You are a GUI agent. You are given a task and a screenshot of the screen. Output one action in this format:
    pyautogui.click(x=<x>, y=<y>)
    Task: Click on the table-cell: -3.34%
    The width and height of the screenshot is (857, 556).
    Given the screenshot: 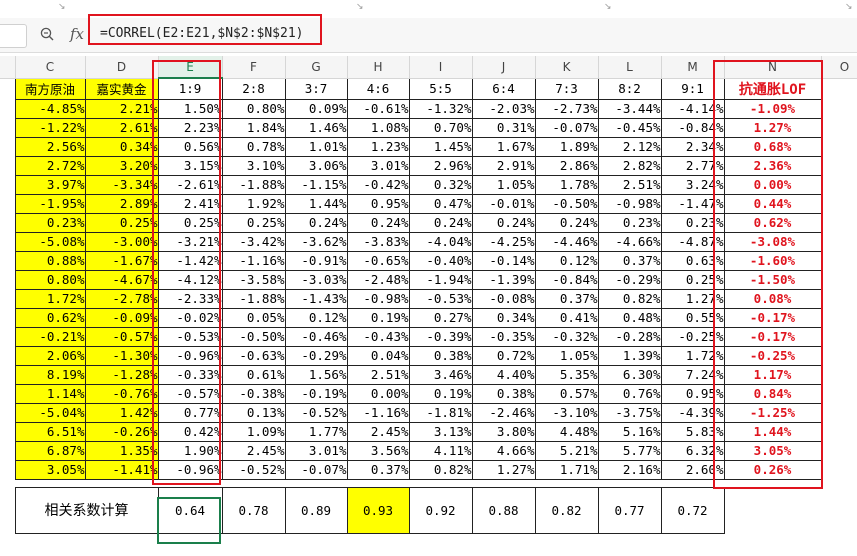 What is the action you would take?
    pyautogui.click(x=121, y=184)
    